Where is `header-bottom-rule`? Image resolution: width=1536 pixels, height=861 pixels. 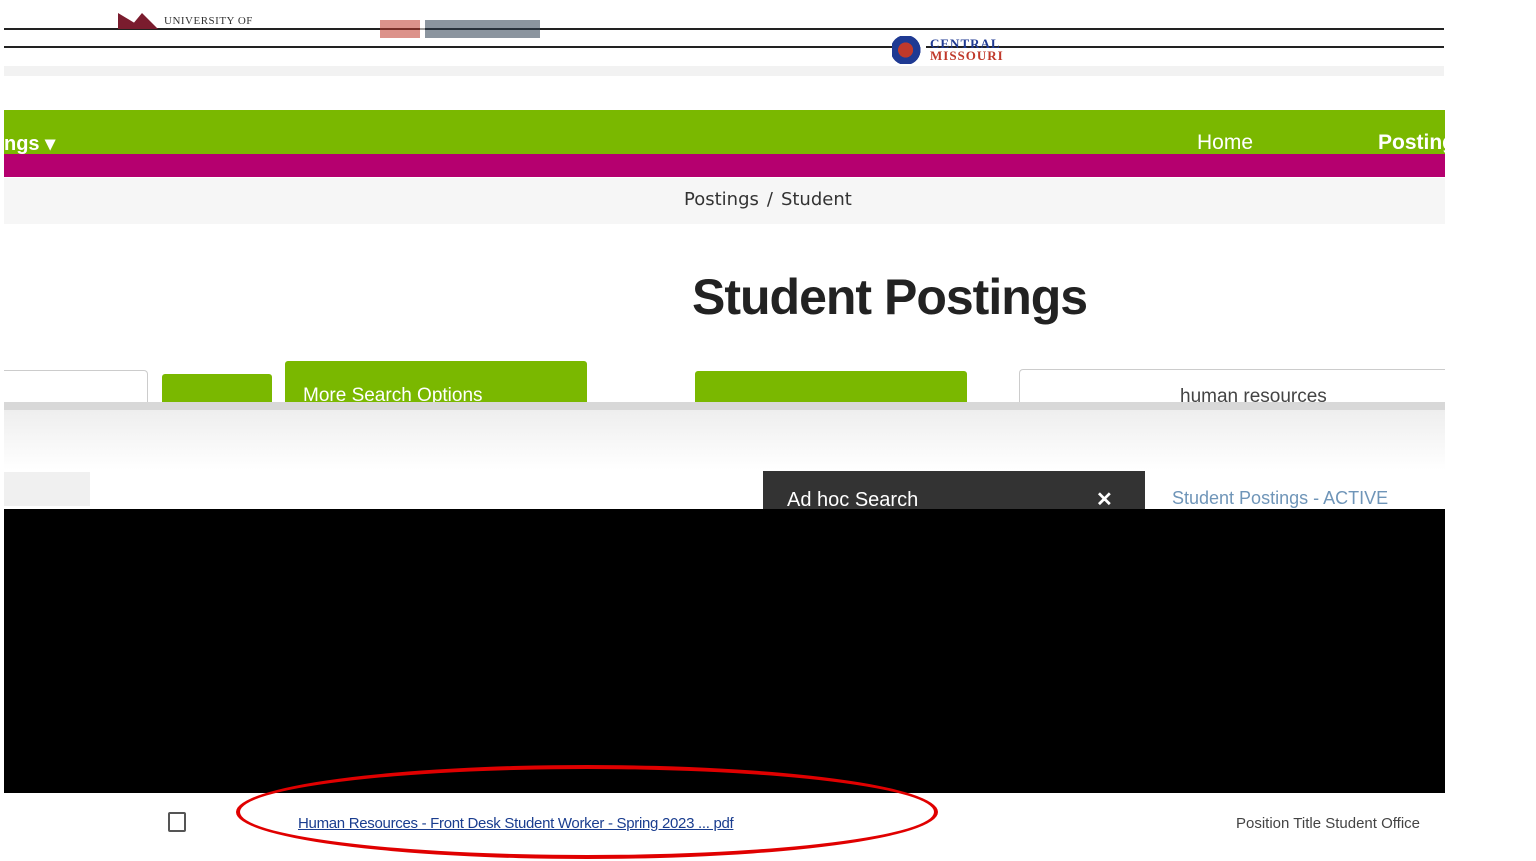 header-bottom-rule is located at coordinates (724, 47).